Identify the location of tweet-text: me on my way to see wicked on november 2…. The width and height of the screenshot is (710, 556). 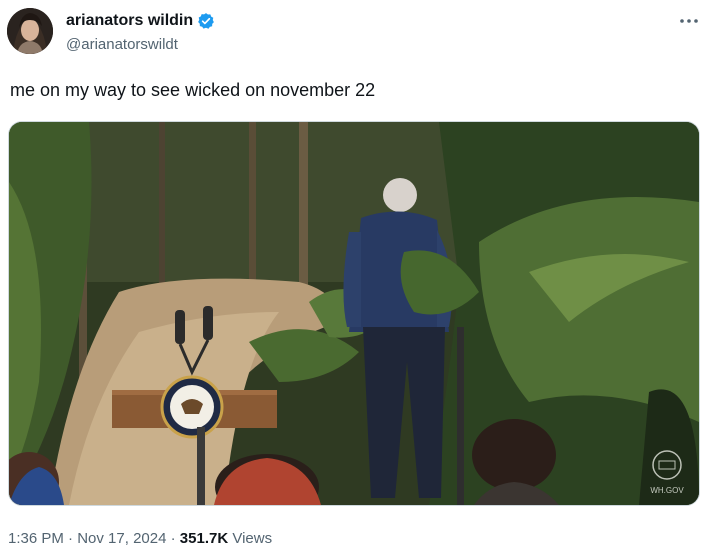
(193, 90).